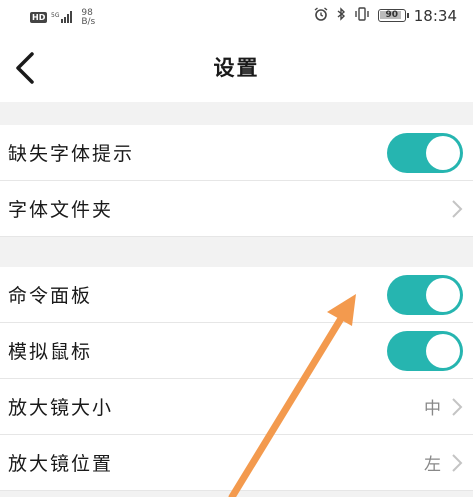  I want to click on svg-text: 5G, so click(55, 15).